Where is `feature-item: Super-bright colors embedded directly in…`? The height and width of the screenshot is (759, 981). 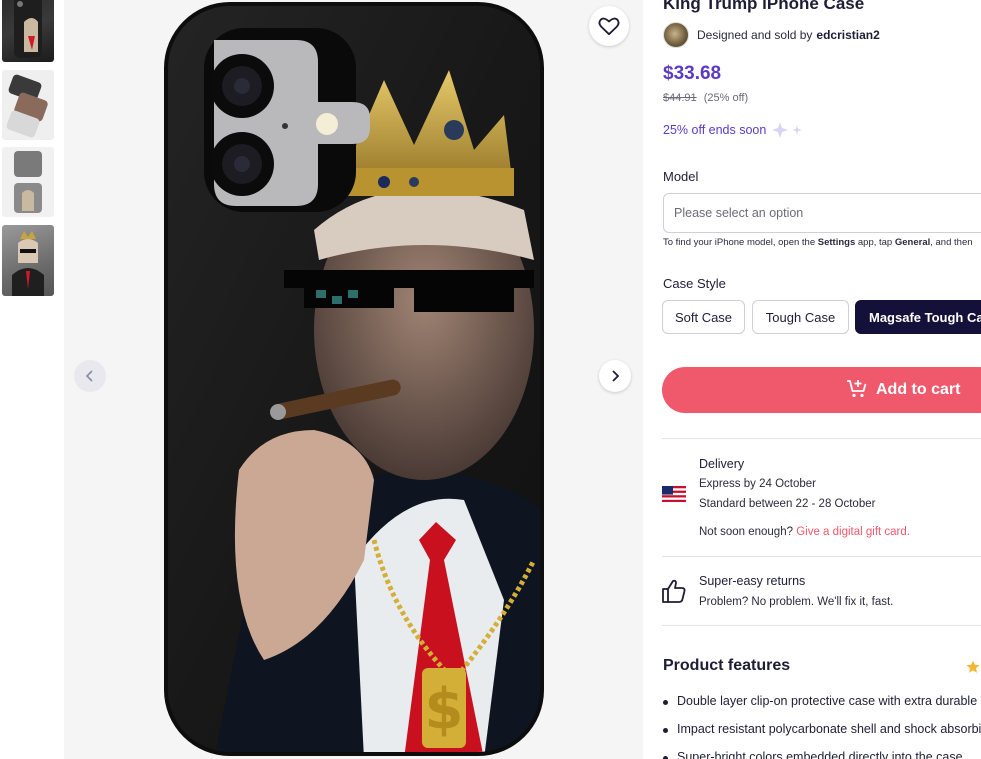
feature-item: Super-bright colors embedded directly in… is located at coordinates (822, 754).